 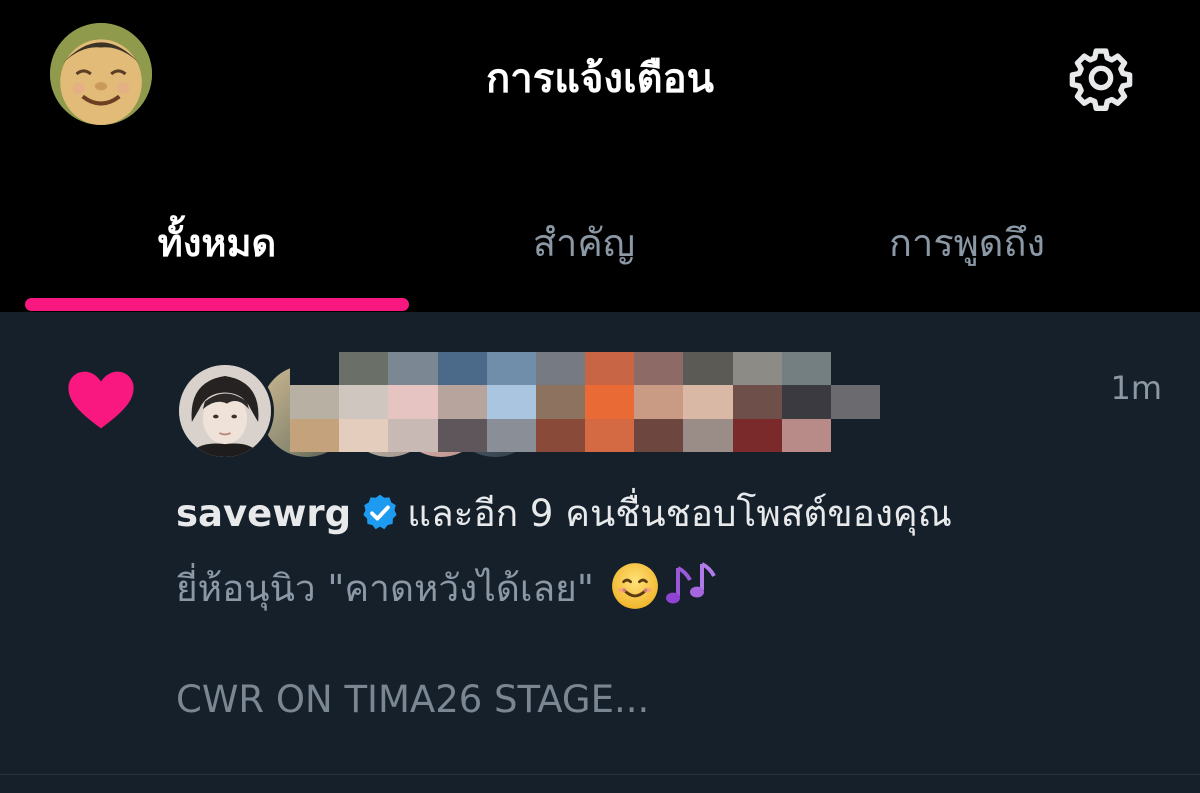 I want to click on like-action-text: และอีก 9 คนชื่นชอบโพสต์ของคุณ, so click(x=680, y=513).